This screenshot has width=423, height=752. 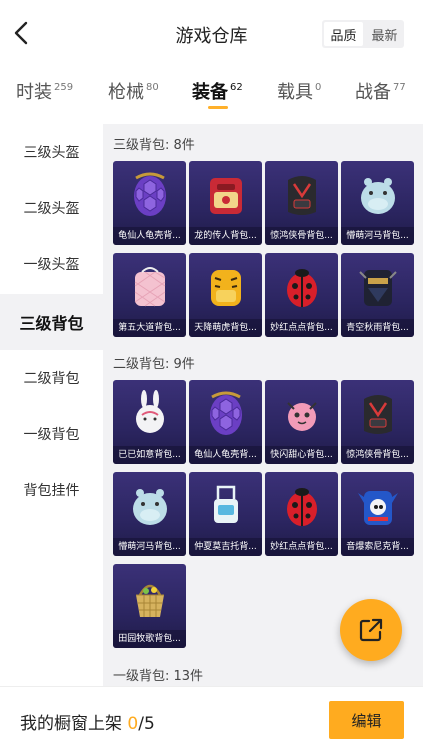 I want to click on tab-label: 时装, so click(x=34, y=92).